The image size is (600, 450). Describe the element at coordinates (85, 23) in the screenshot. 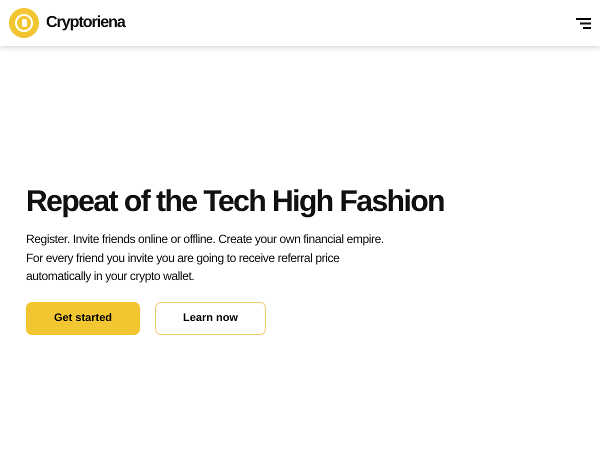

I see `brand-name: Cryptoriena` at that location.